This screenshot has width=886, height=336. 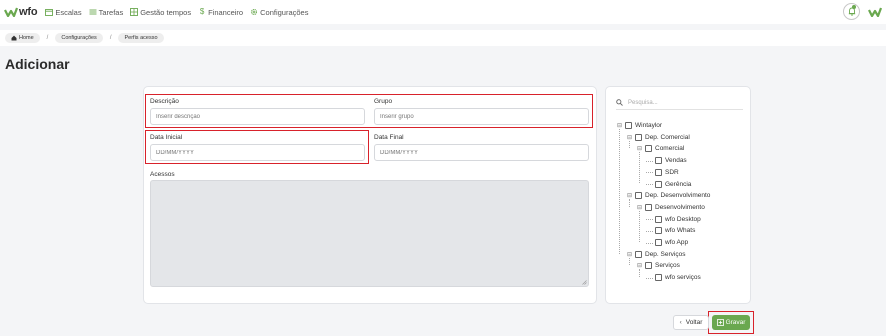 I want to click on nav-label: Configurações, so click(x=284, y=12).